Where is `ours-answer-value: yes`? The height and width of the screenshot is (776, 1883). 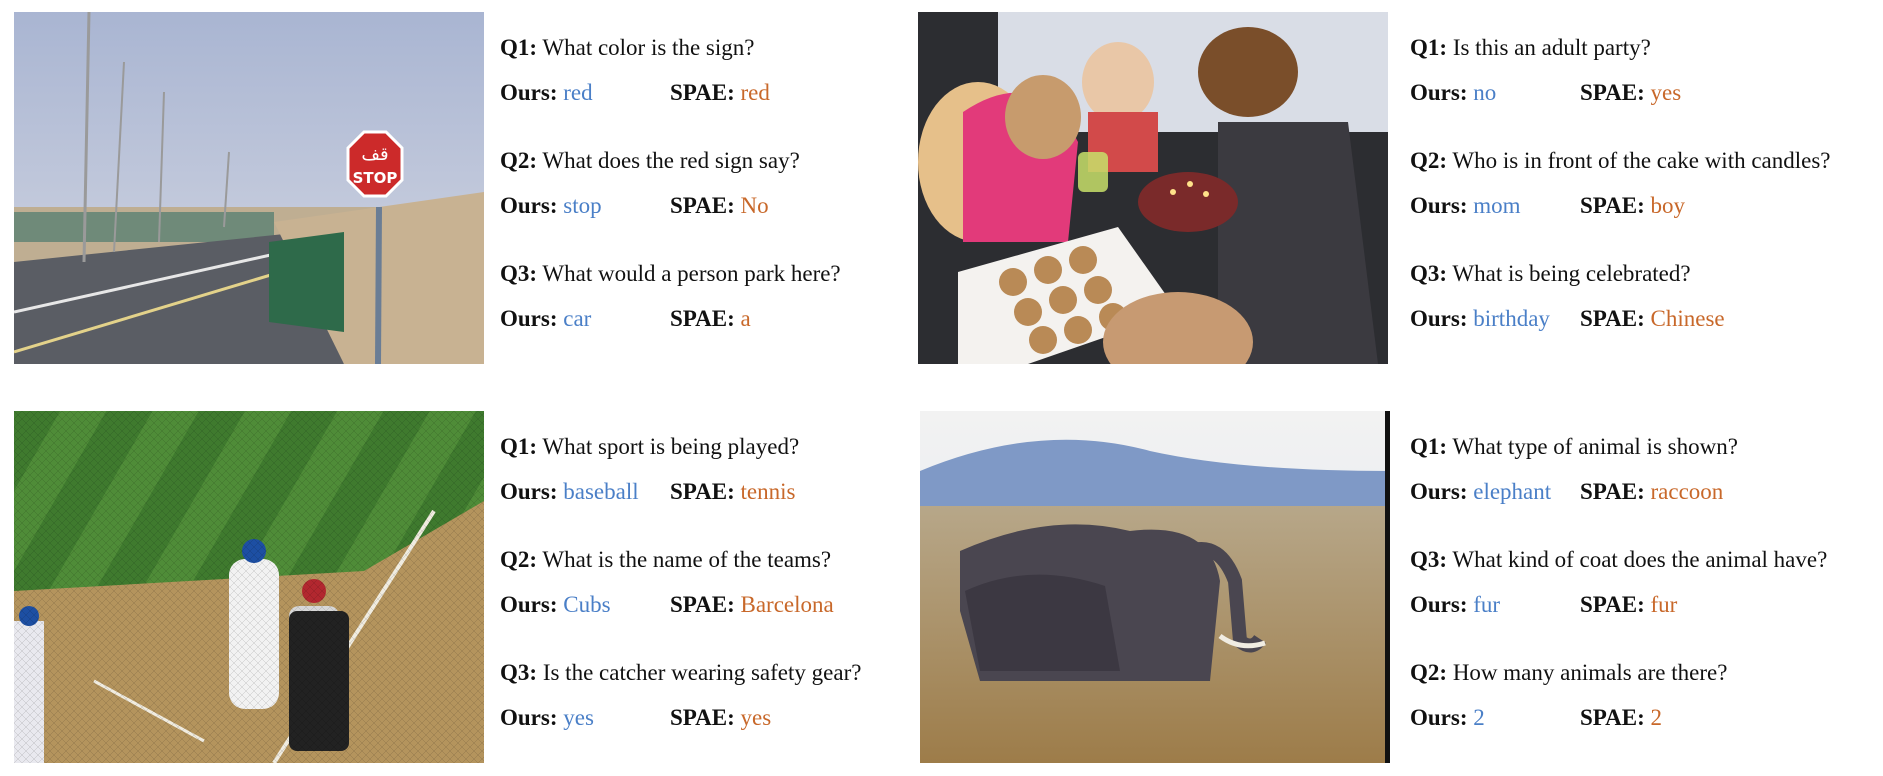
ours-answer-value: yes is located at coordinates (578, 717).